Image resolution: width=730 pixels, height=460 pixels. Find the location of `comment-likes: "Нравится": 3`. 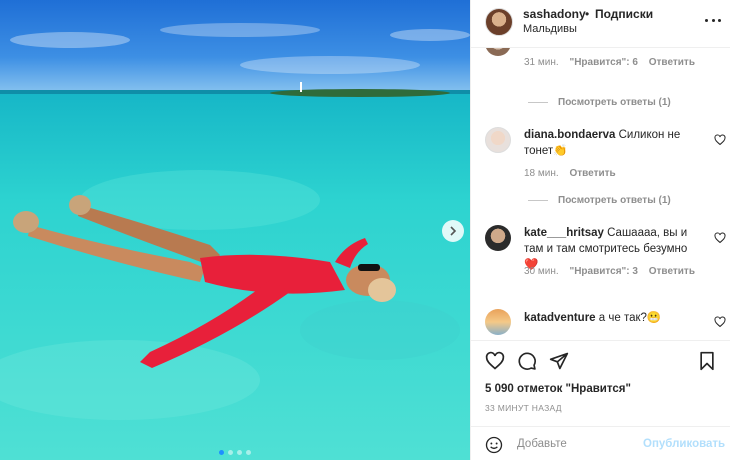

comment-likes: "Нравится": 3 is located at coordinates (603, 271).